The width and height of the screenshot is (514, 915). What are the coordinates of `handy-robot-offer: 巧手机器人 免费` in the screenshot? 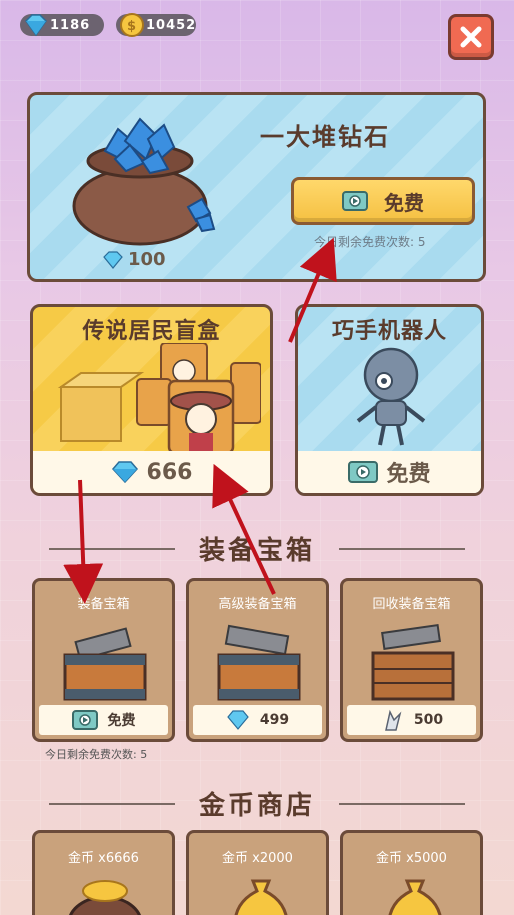 It's located at (389, 400).